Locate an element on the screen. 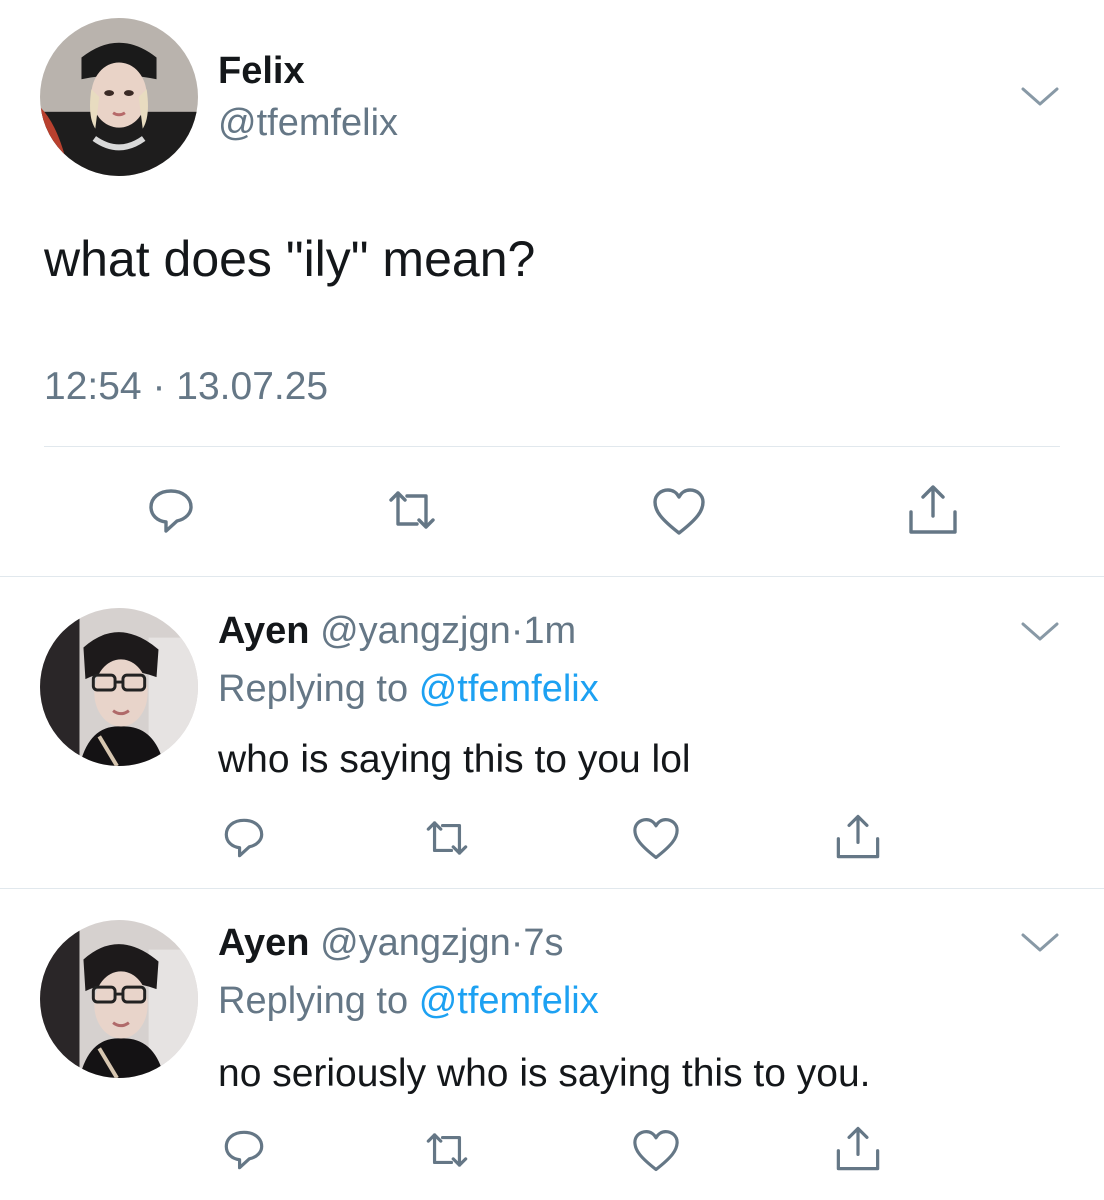 This screenshot has height=1200, width=1104. felix-avatar is located at coordinates (119, 97).